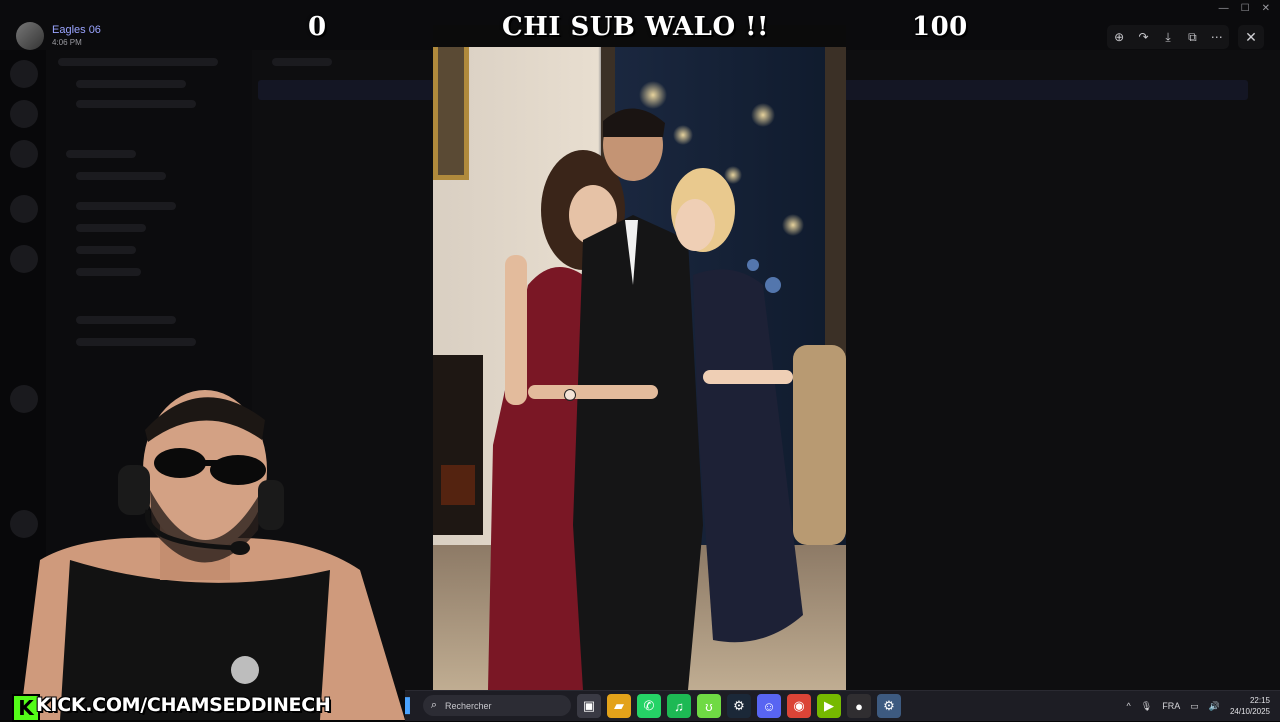 The height and width of the screenshot is (722, 1280). What do you see at coordinates (799, 706) in the screenshot?
I see `chrome-icon: ◉` at bounding box center [799, 706].